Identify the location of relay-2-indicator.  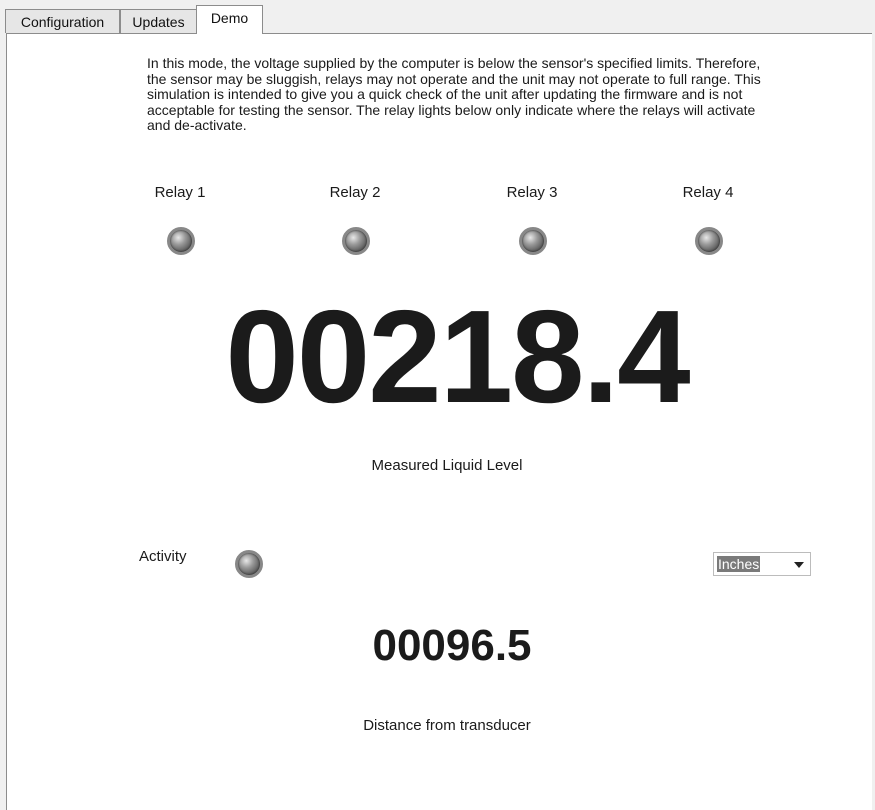
(356, 241).